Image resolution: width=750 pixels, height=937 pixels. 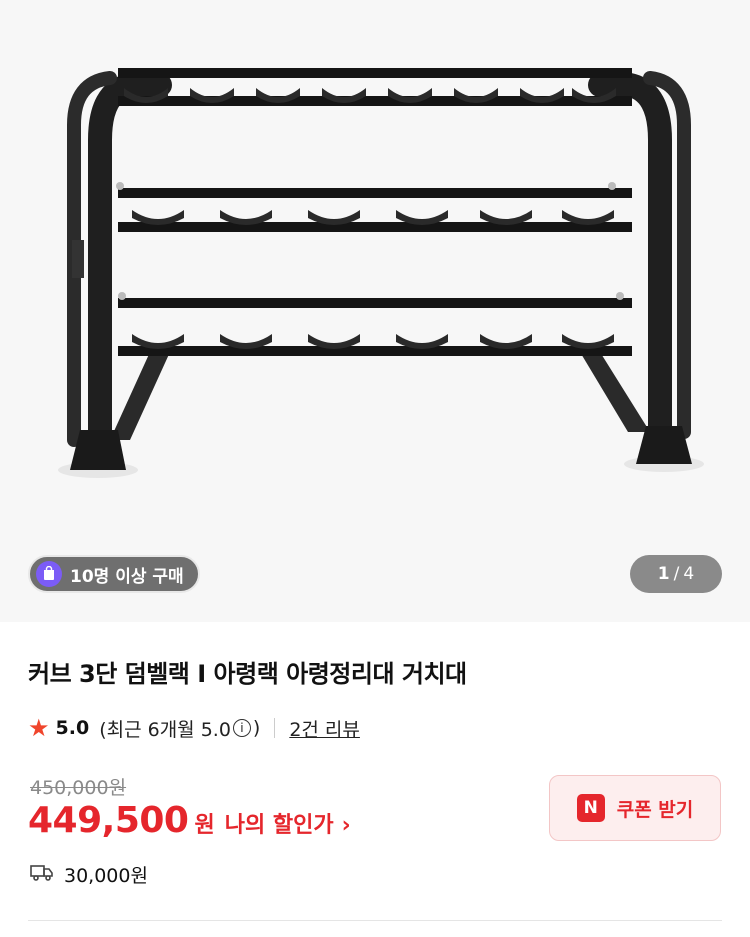 What do you see at coordinates (127, 576) in the screenshot?
I see `group-purchase-text: 10명 이상 구매` at bounding box center [127, 576].